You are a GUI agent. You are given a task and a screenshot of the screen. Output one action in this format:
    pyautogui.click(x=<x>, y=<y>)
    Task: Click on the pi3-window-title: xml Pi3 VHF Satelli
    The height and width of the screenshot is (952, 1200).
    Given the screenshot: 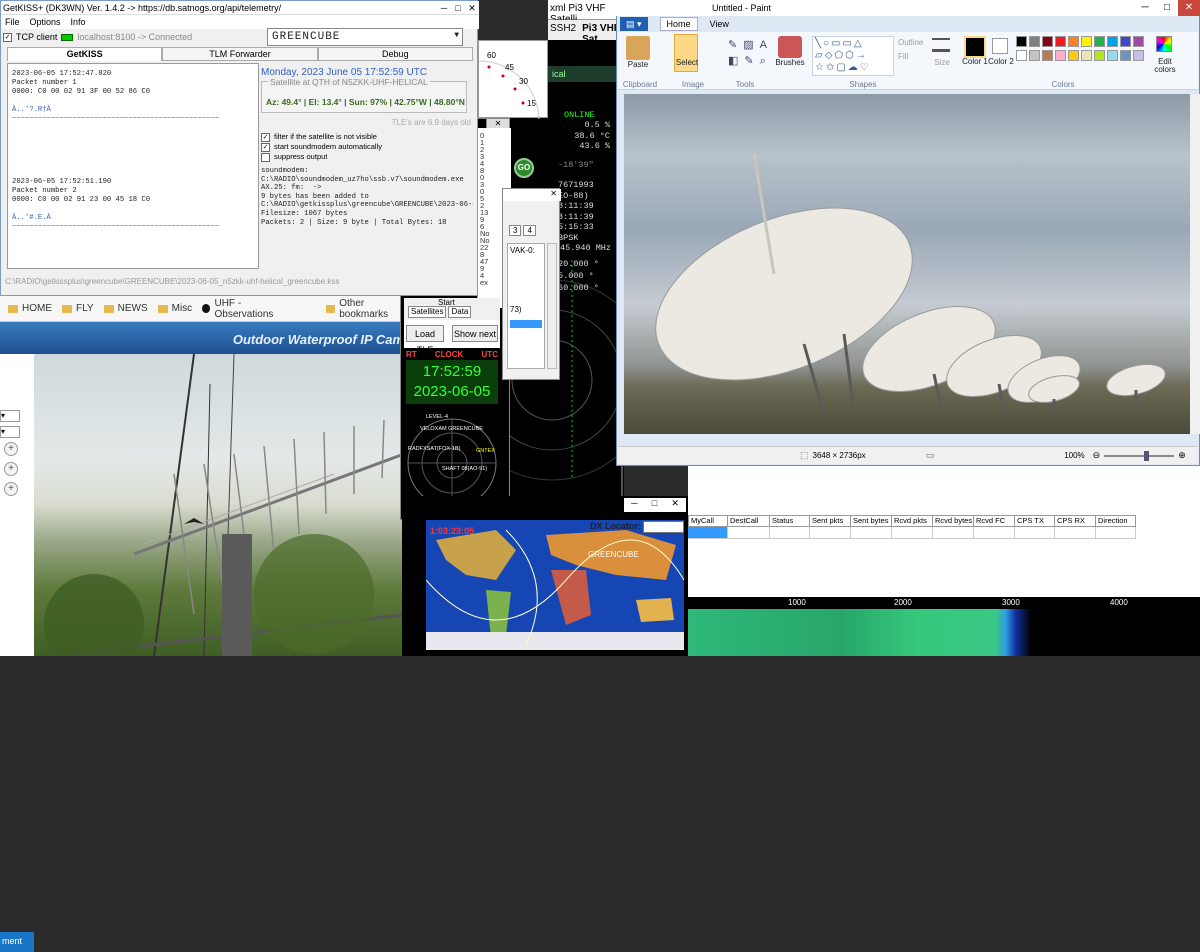 What is the action you would take?
    pyautogui.click(x=586, y=12)
    